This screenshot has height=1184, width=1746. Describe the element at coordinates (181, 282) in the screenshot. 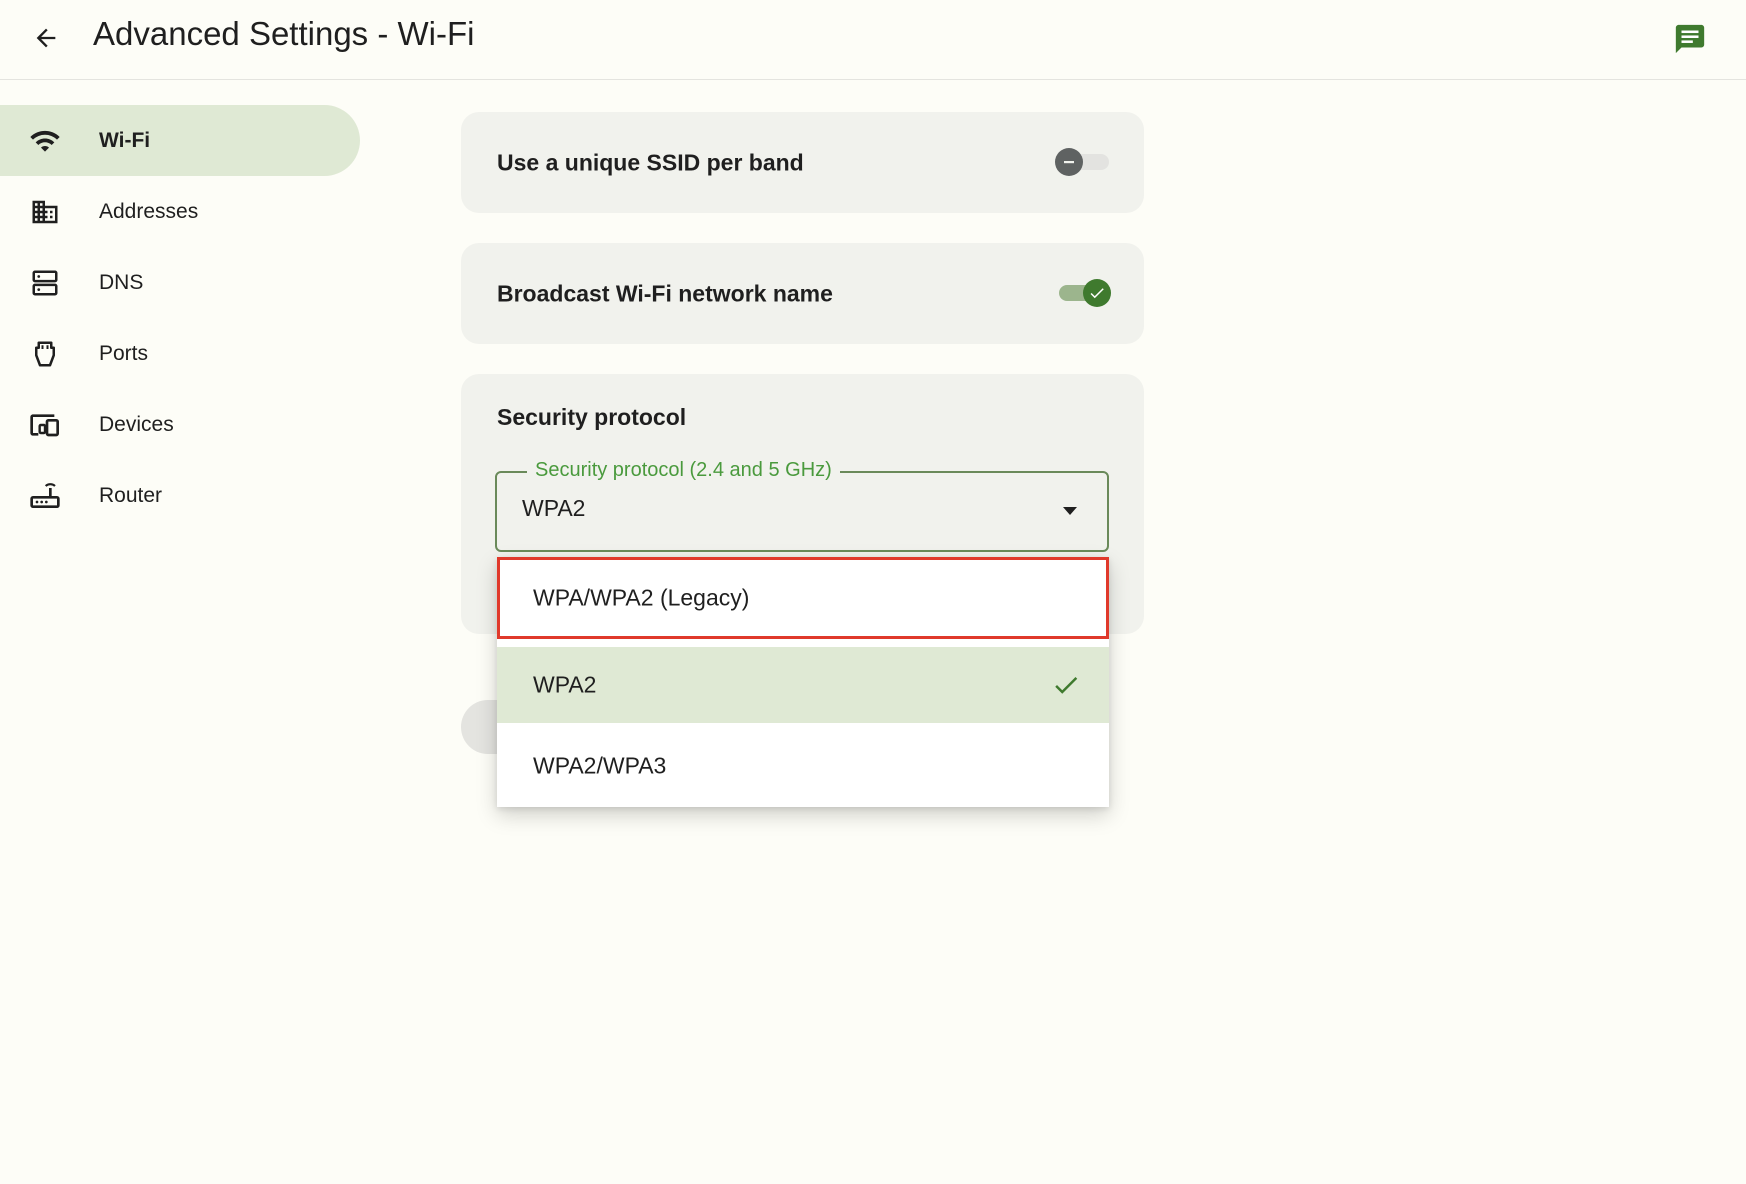

I see `sidebar-item-dns: DNS` at that location.